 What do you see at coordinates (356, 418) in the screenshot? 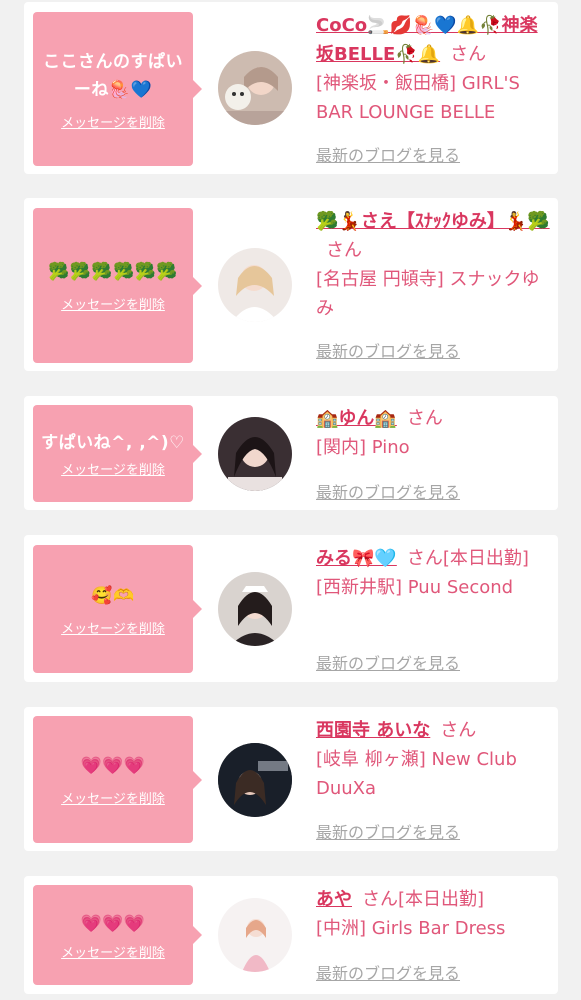
I see `girl-name-link: 🏫ゆん🏫` at bounding box center [356, 418].